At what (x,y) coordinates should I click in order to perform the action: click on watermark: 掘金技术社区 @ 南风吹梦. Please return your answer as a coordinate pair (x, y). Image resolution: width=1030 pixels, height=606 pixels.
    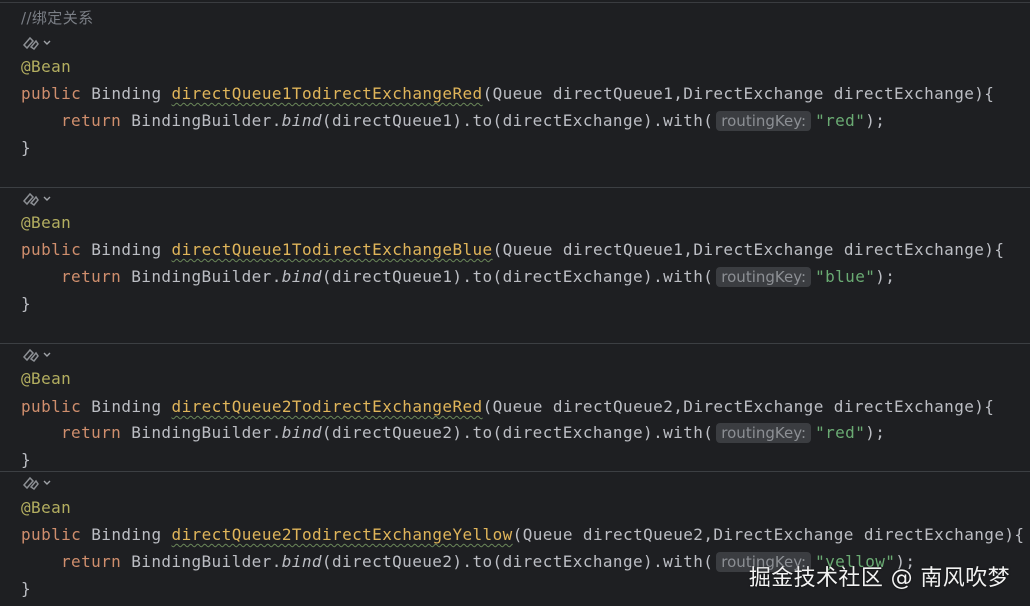
    Looking at the image, I should click on (879, 578).